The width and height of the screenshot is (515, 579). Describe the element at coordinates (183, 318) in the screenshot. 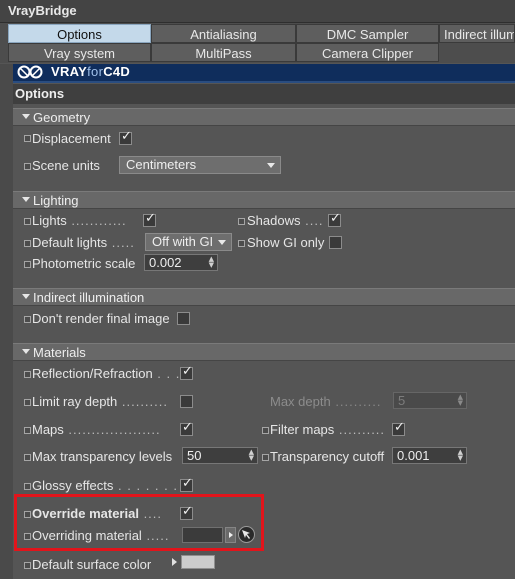

I see `dont-render-checkbox` at that location.